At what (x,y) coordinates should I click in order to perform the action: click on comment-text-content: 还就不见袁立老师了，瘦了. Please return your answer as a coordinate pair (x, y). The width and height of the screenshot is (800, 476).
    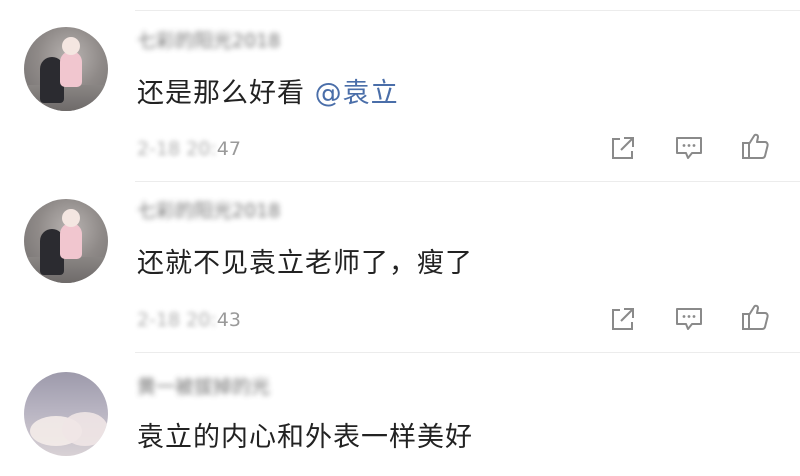
    Looking at the image, I should click on (305, 263).